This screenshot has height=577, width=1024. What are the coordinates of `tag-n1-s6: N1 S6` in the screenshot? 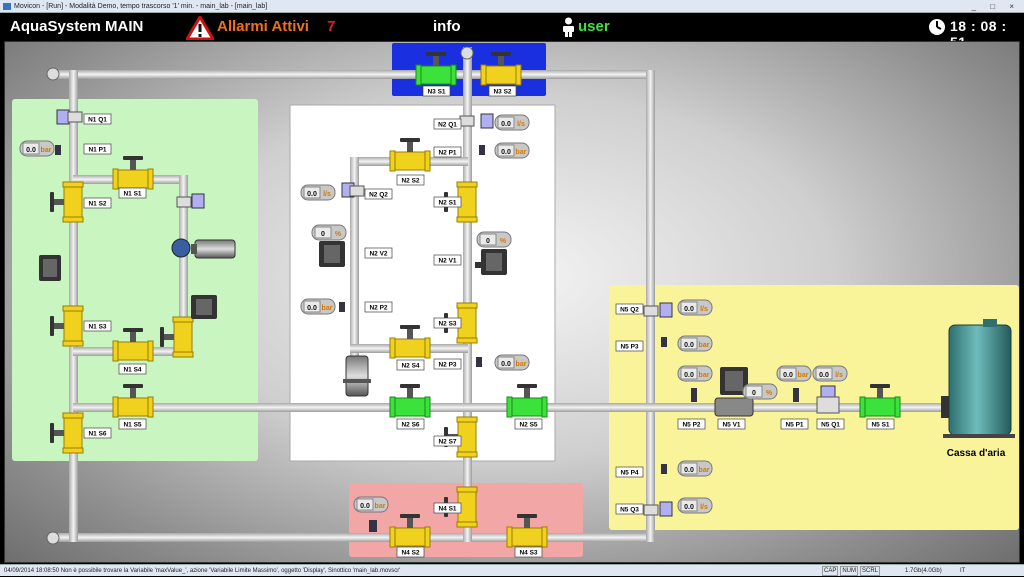 It's located at (97, 433).